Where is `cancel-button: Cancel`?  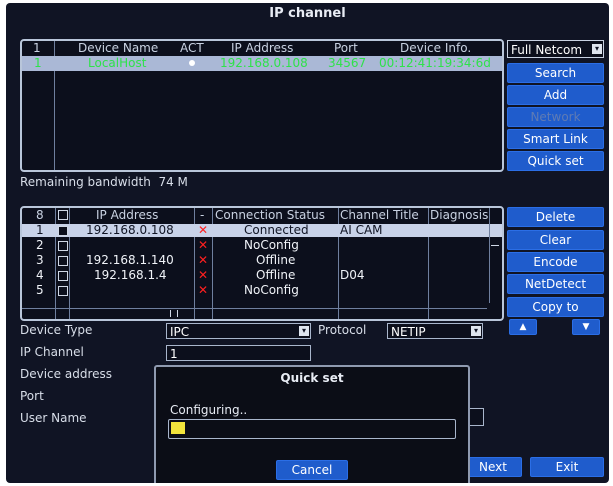 cancel-button: Cancel is located at coordinates (312, 470).